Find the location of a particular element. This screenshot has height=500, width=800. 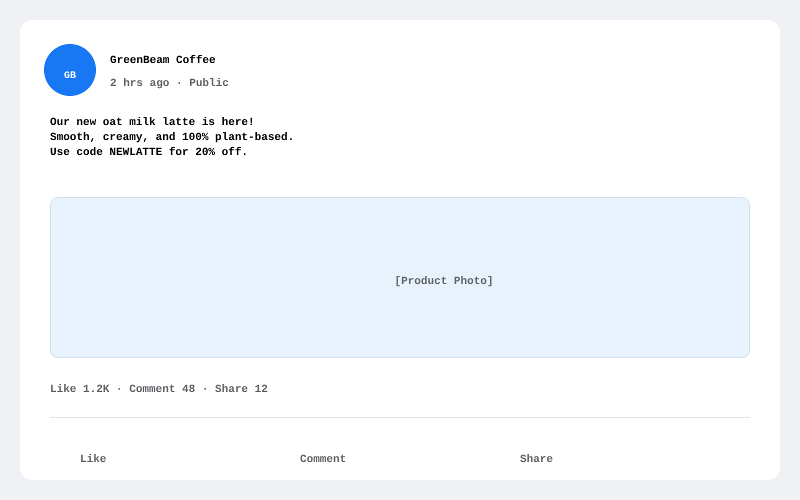

post-text-line: Our new oat milk latte is here! is located at coordinates (153, 123).